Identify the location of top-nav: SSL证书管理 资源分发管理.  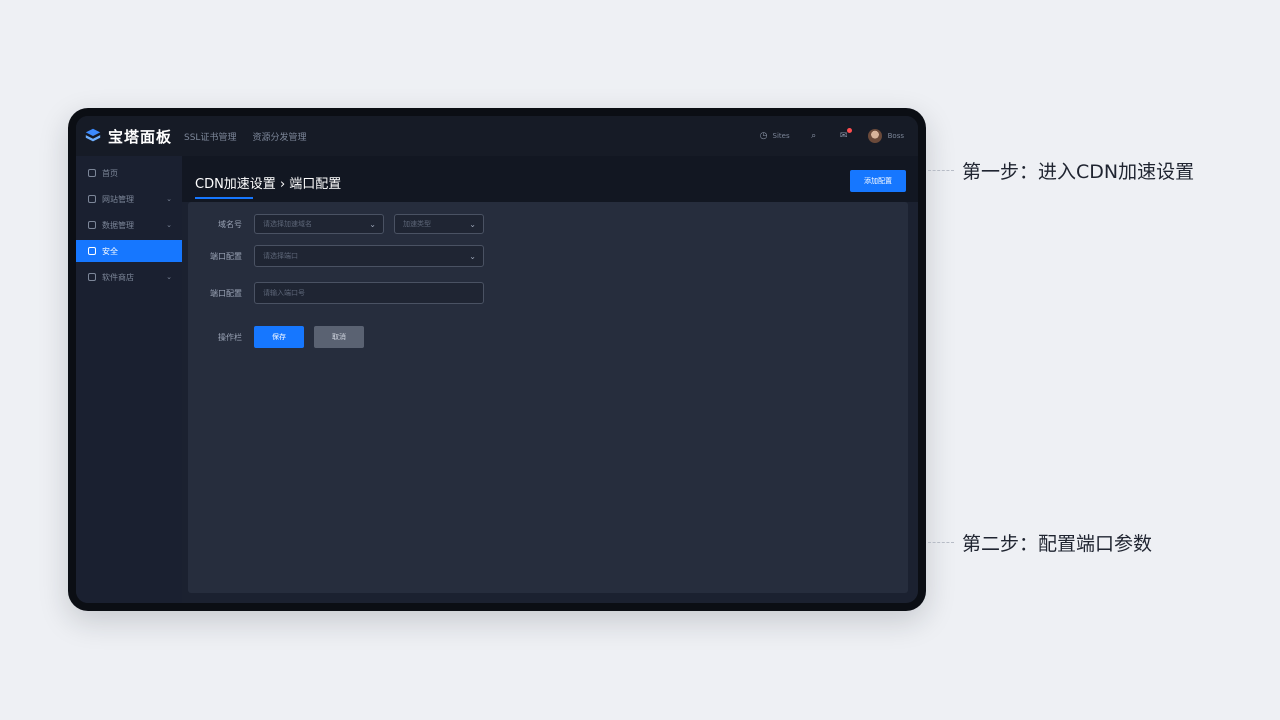
(245, 136).